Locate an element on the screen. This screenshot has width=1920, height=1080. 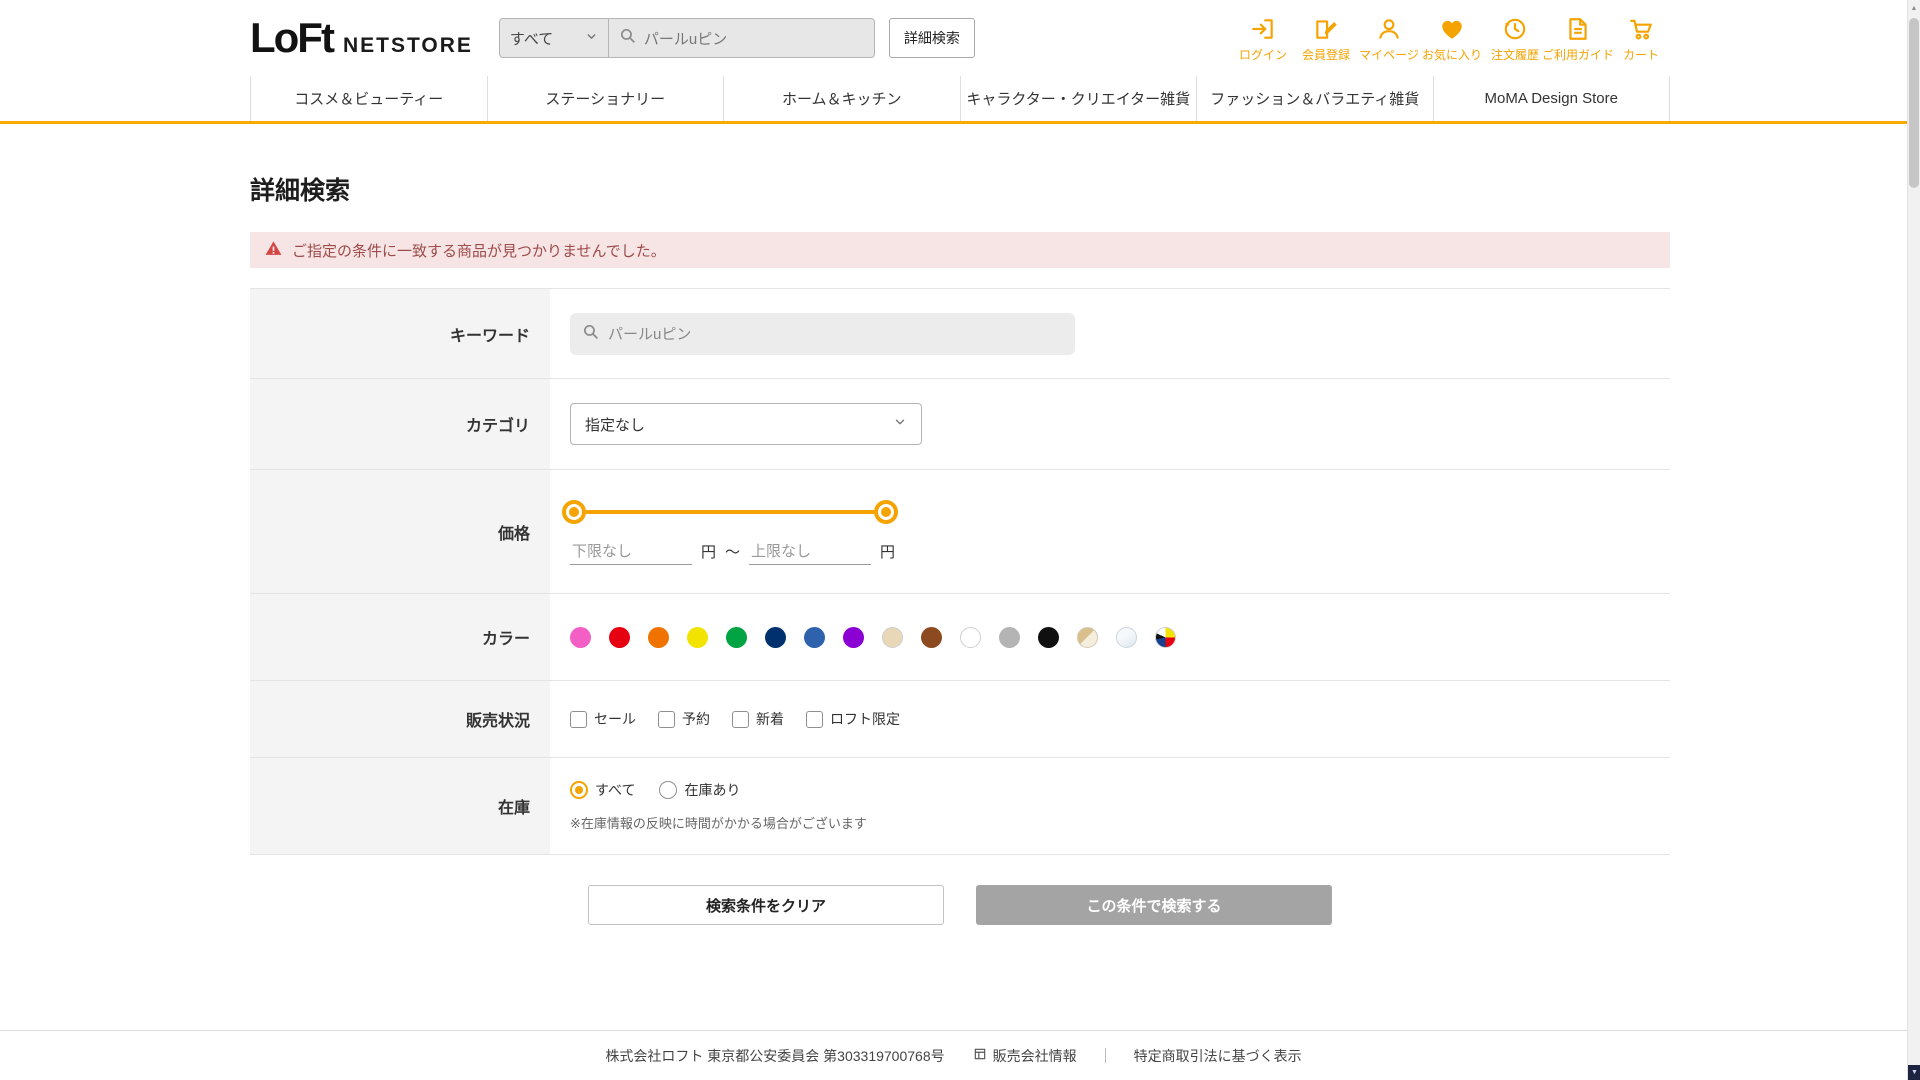
search-input-wrap is located at coordinates (741, 38).